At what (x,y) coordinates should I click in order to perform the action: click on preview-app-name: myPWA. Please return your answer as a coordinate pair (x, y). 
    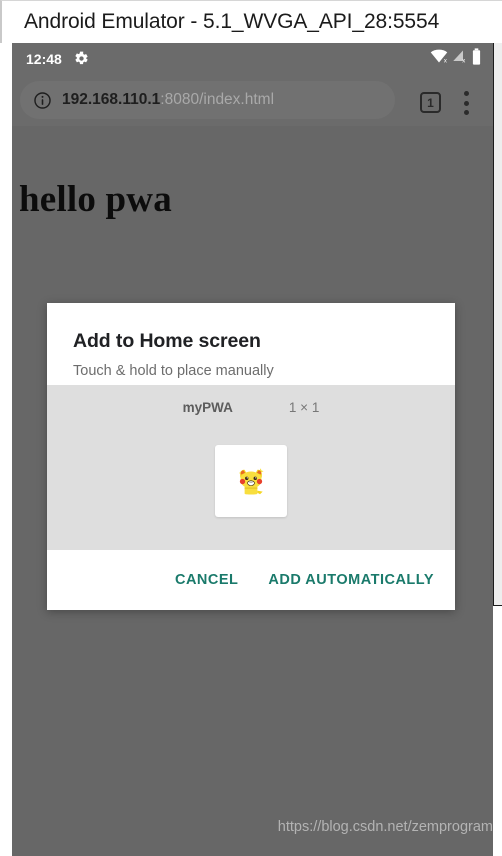
    Looking at the image, I should click on (207, 407).